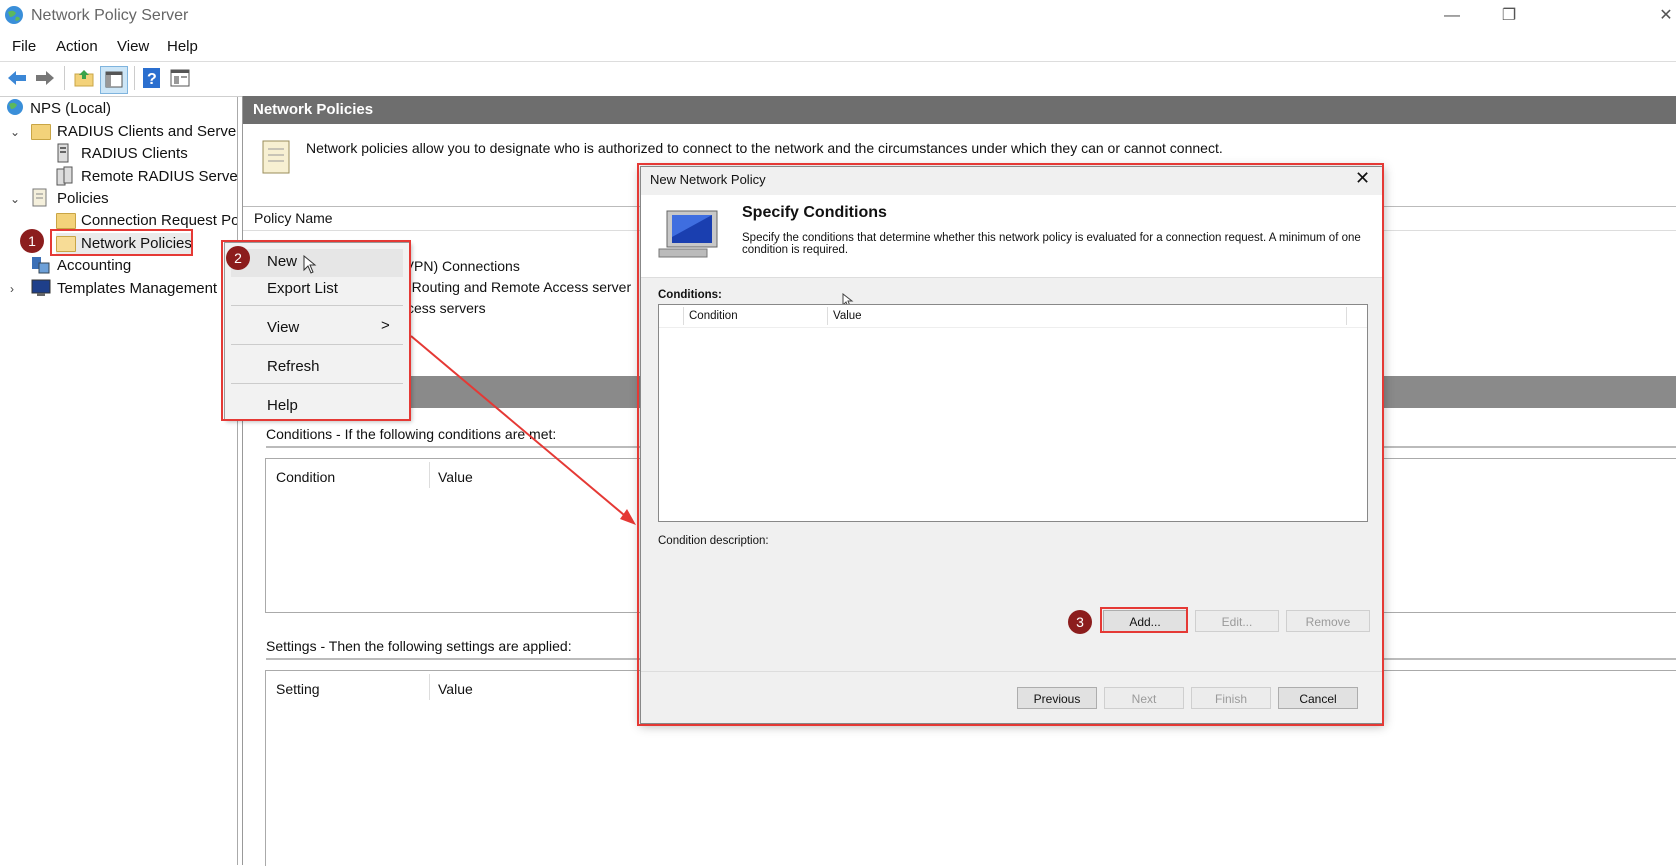  What do you see at coordinates (84, 78) in the screenshot?
I see `up-folder-icon` at bounding box center [84, 78].